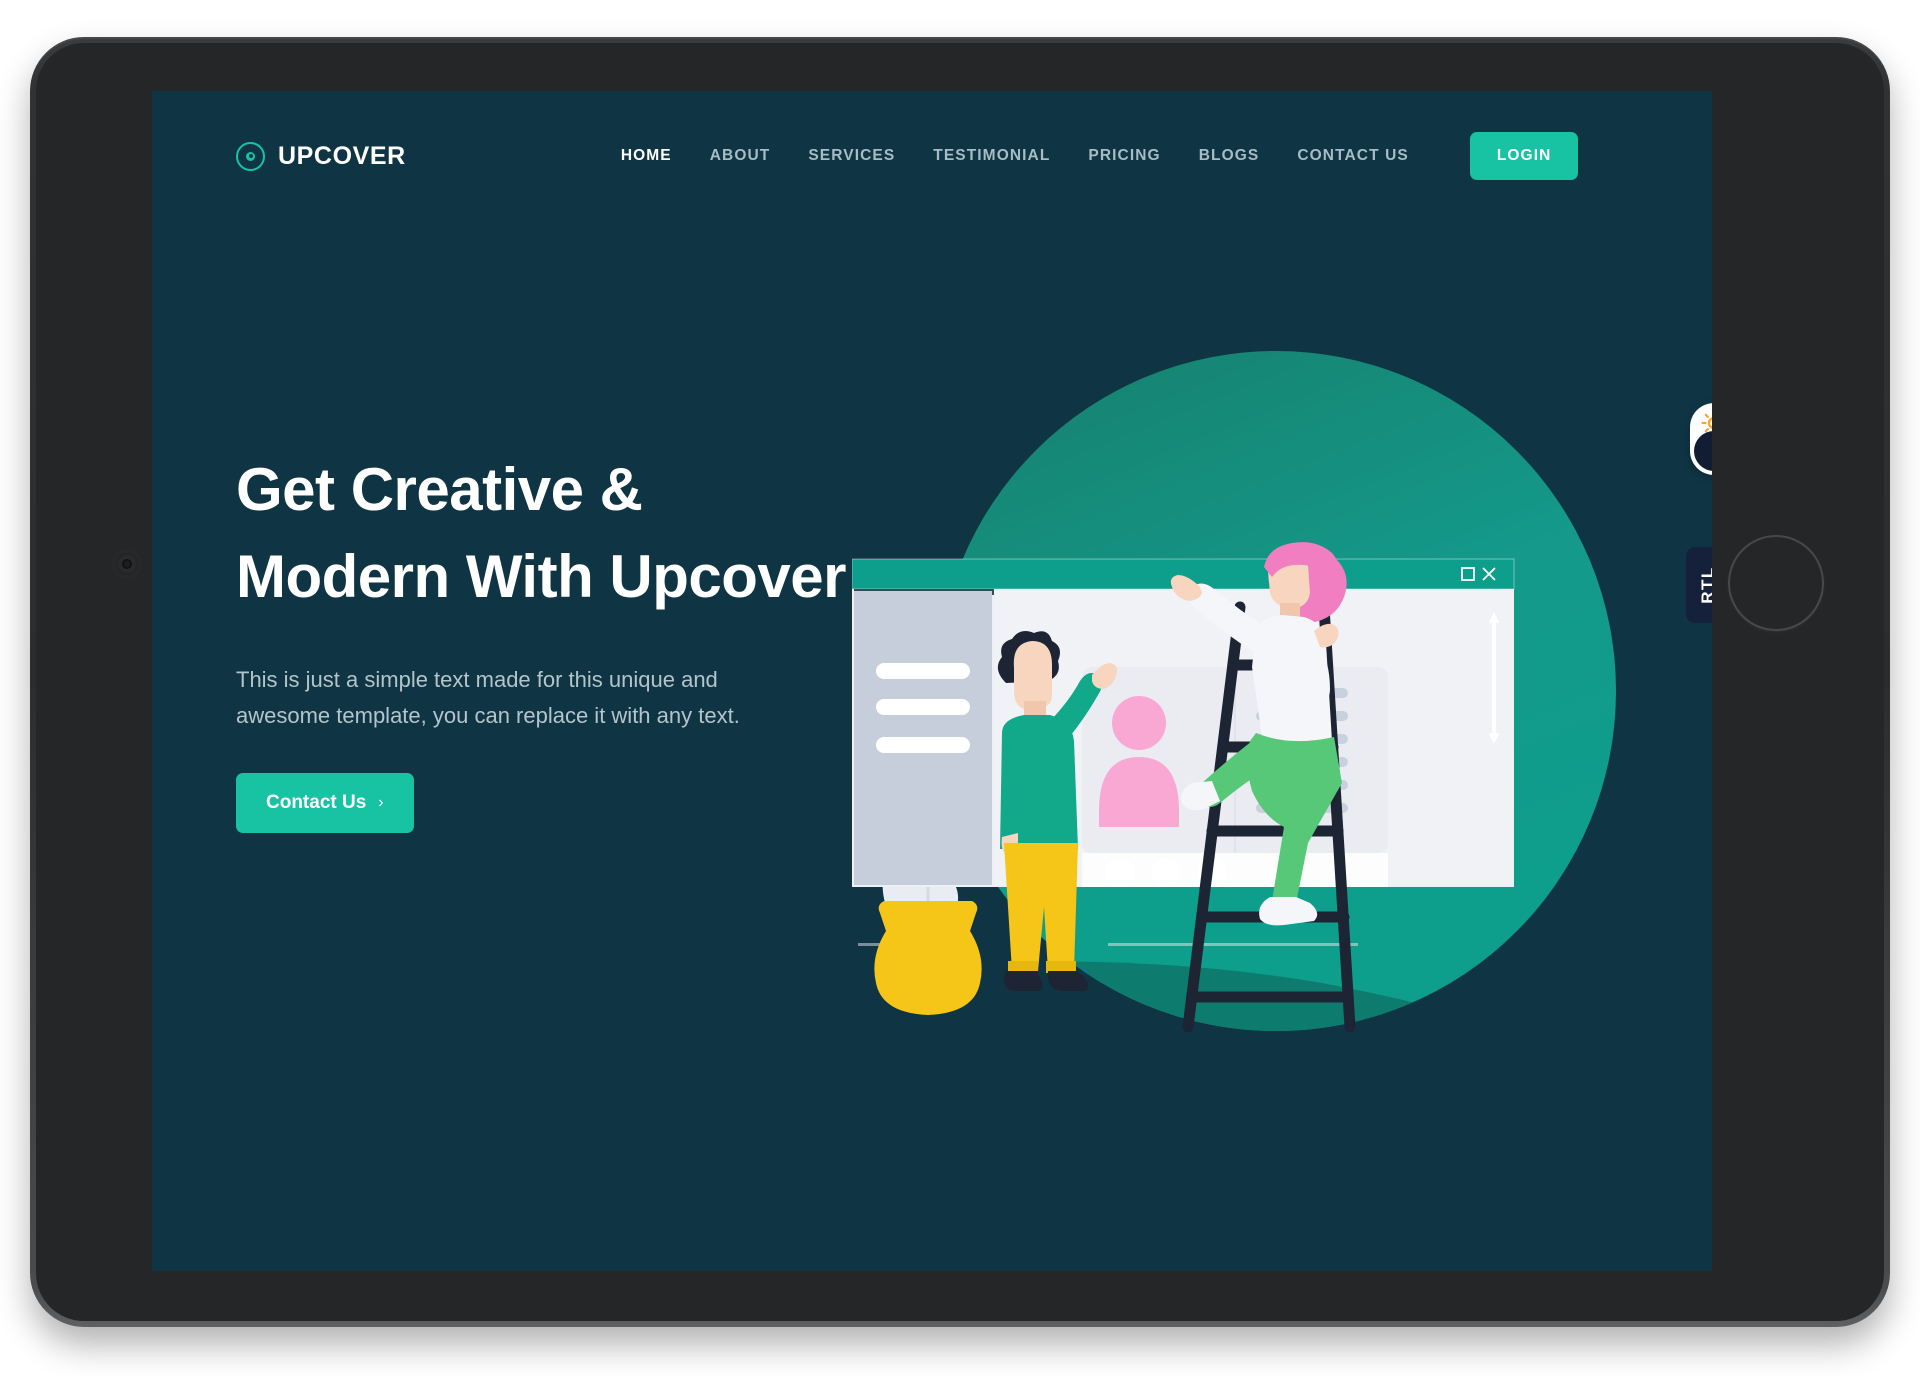  I want to click on browser-window-mock, so click(1183, 724).